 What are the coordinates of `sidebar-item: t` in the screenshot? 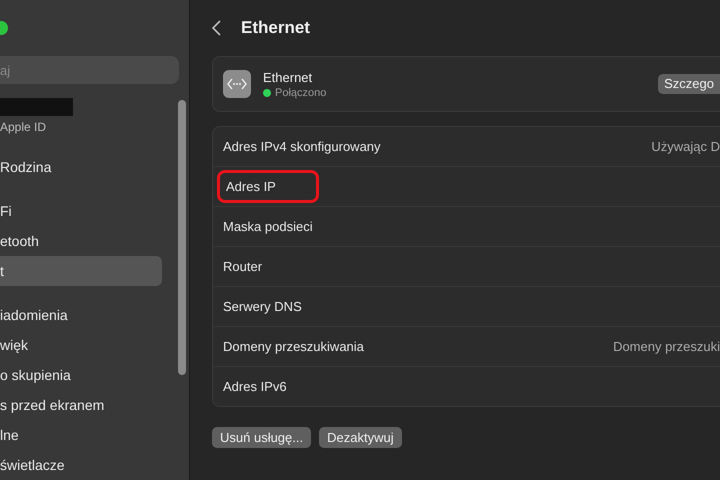 It's located at (81, 271).